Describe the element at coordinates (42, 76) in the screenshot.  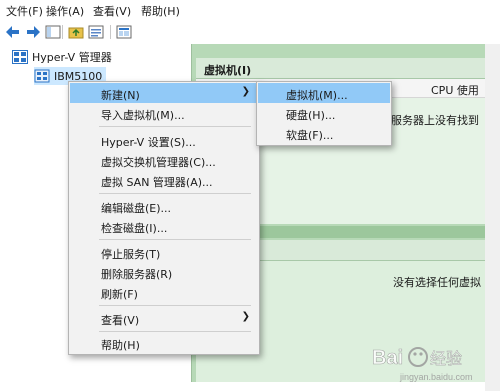
I see `server-icon` at that location.